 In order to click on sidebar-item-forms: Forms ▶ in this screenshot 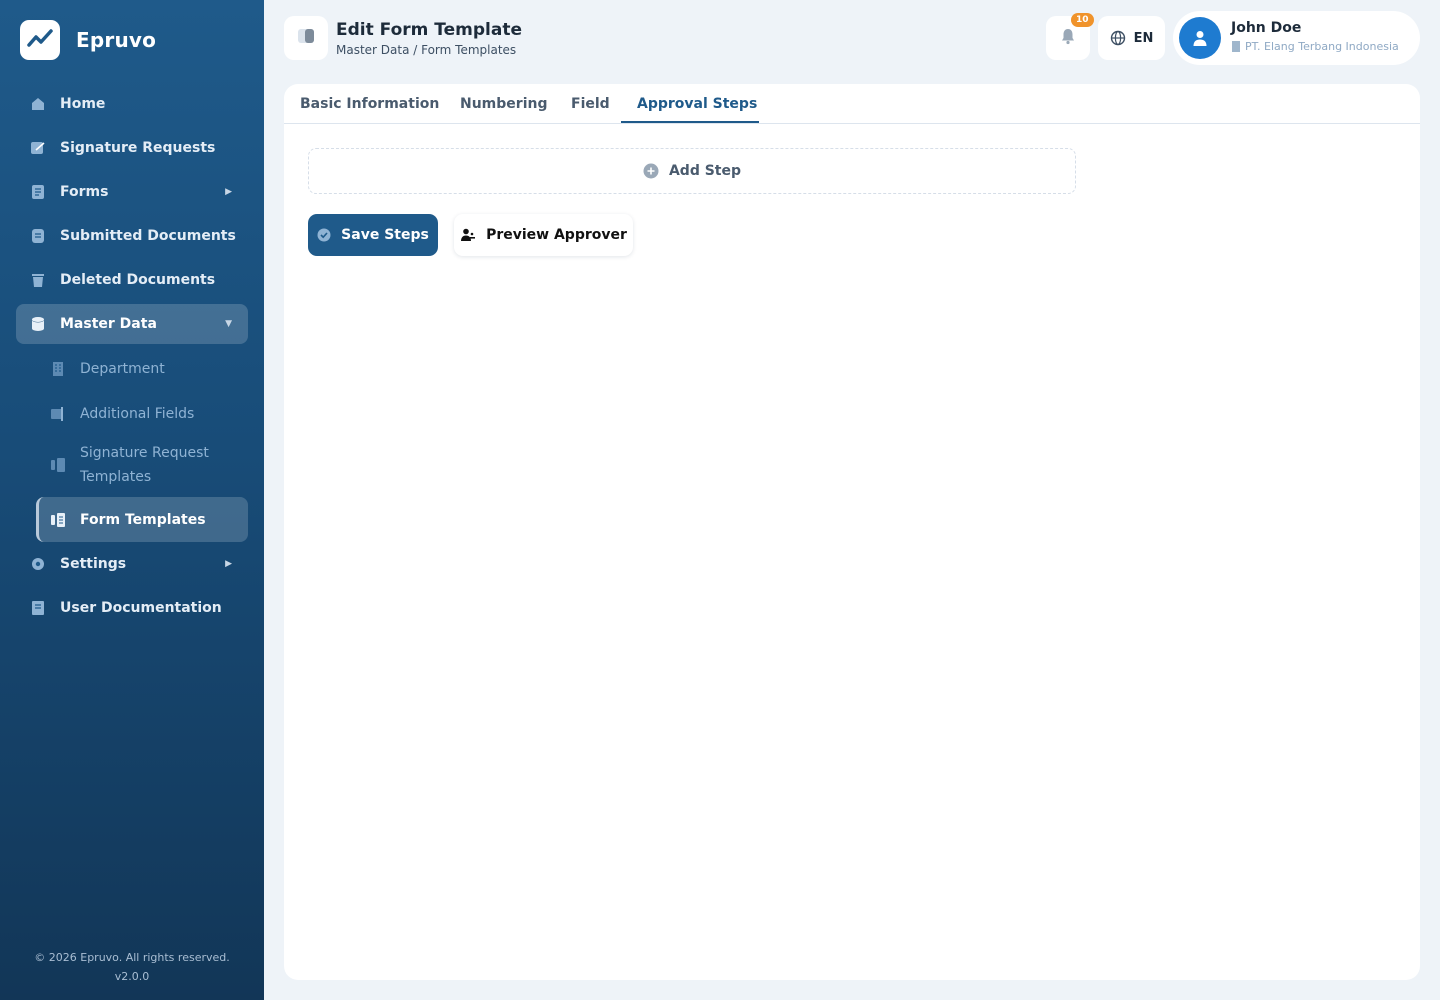, I will do `click(132, 192)`.